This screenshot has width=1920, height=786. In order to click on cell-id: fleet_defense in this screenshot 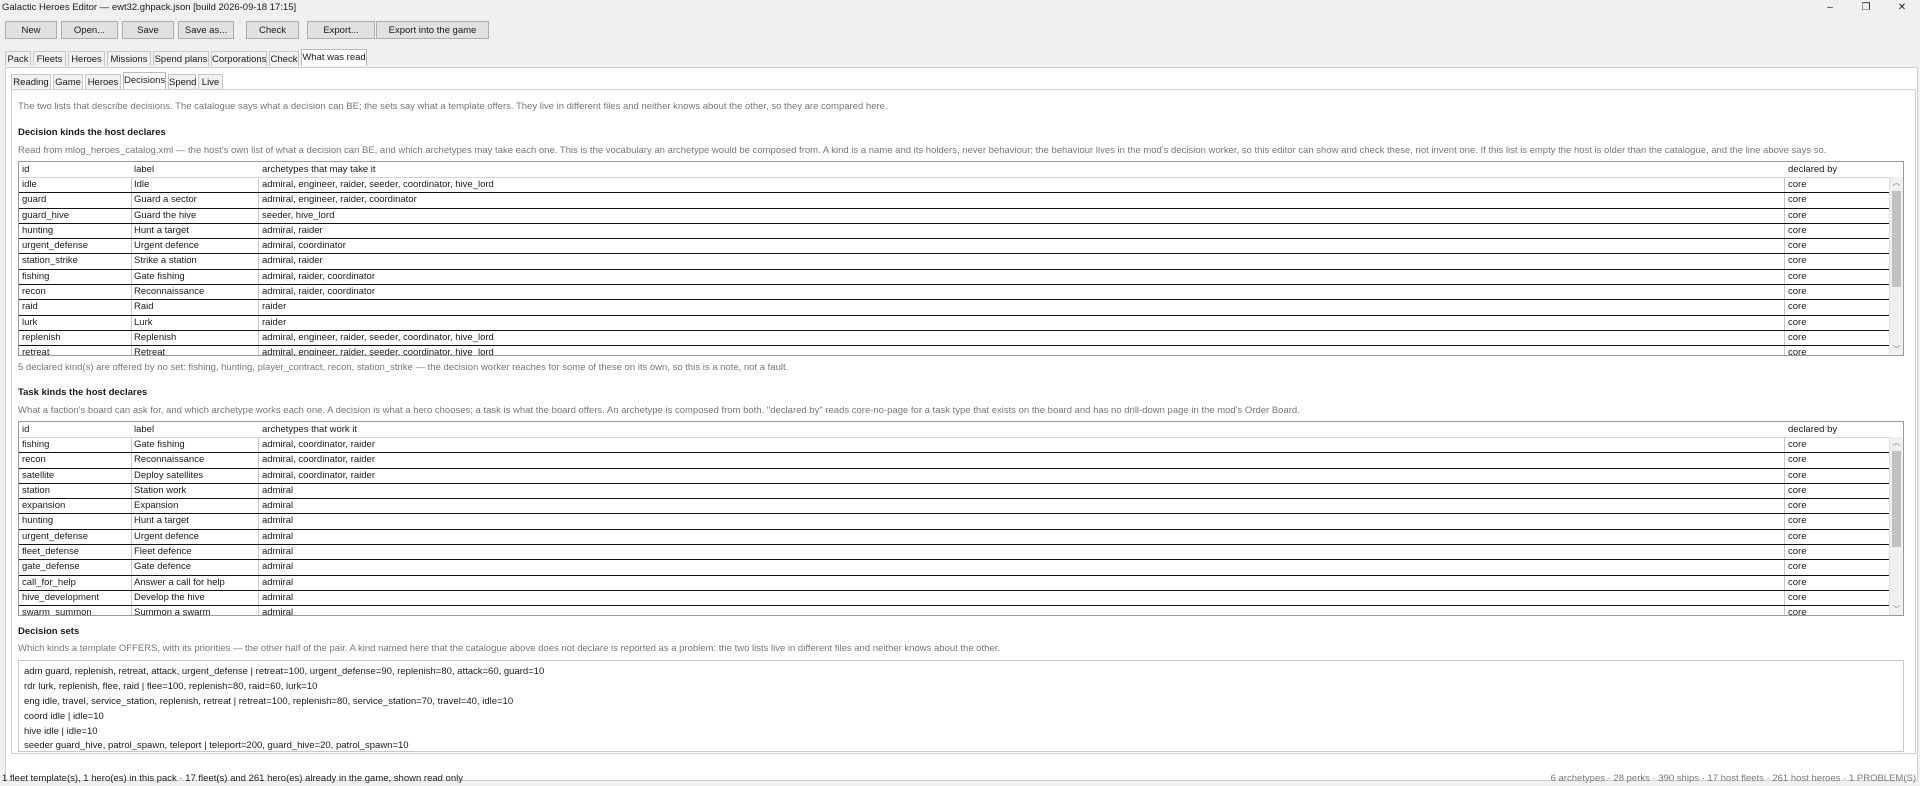, I will do `click(51, 552)`.